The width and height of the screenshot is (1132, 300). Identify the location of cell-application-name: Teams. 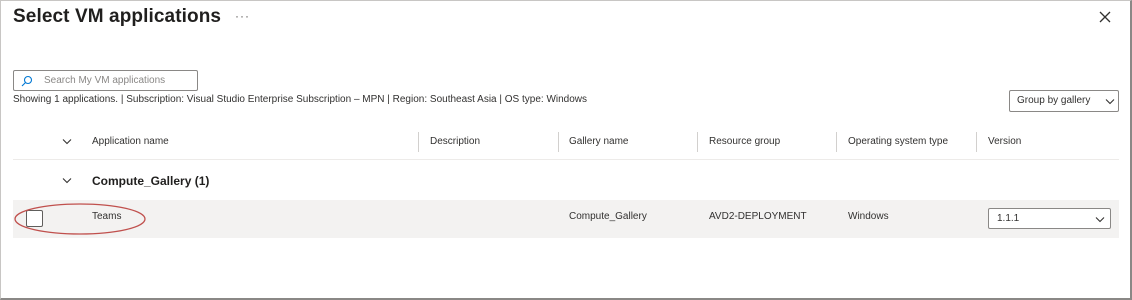
(107, 216).